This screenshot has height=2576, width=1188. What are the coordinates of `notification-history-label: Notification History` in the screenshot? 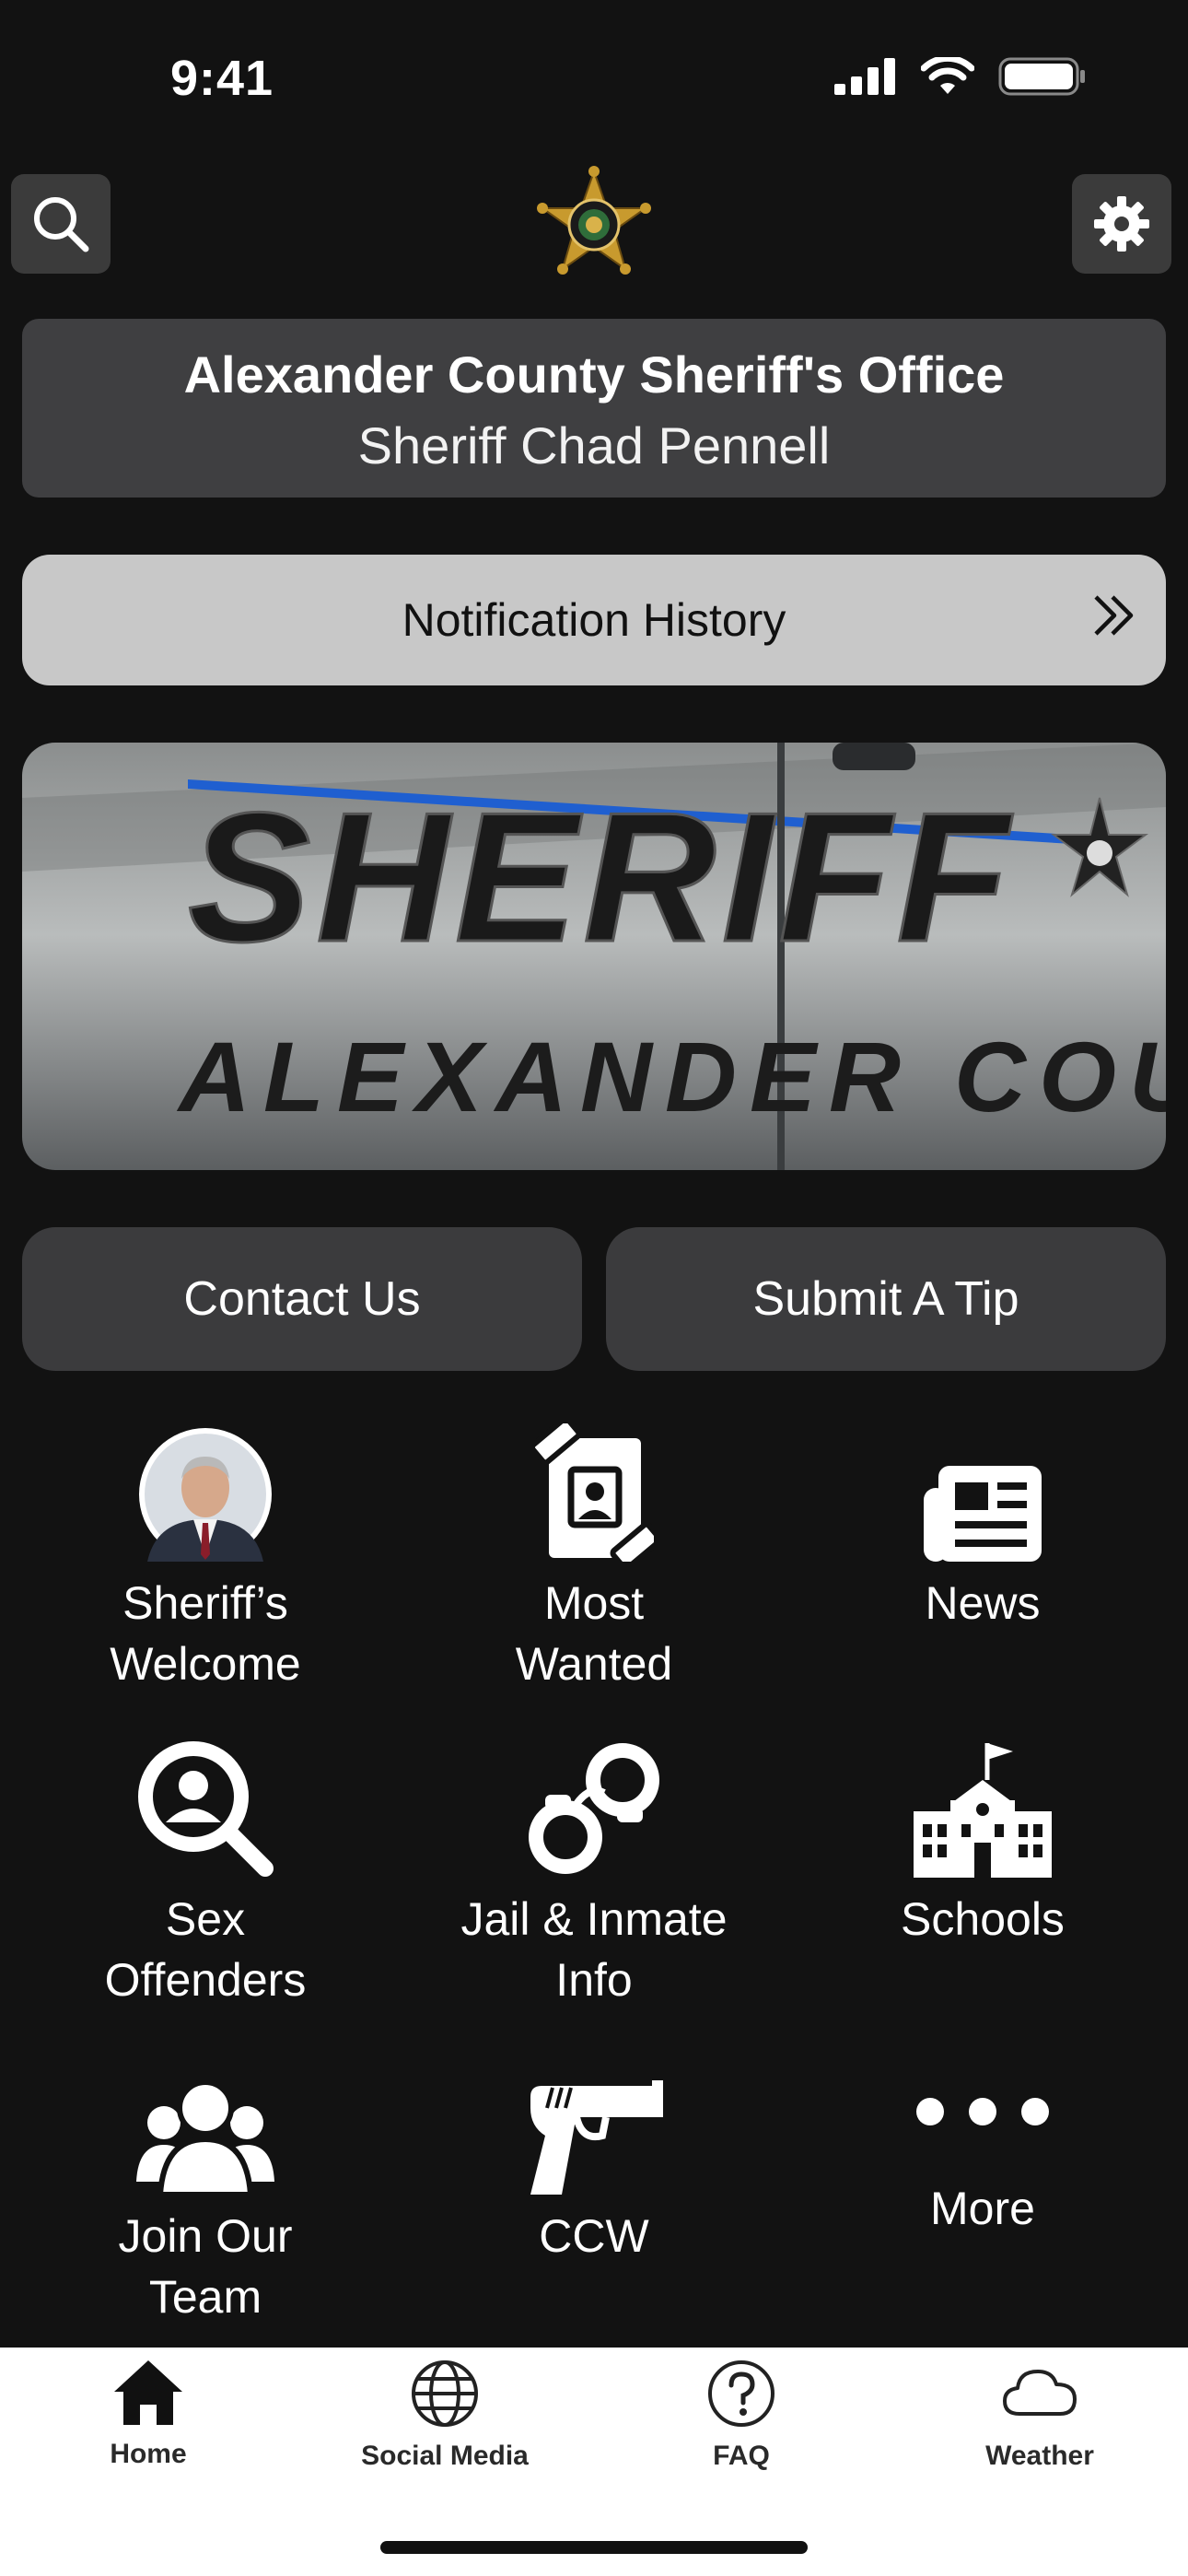 It's located at (594, 620).